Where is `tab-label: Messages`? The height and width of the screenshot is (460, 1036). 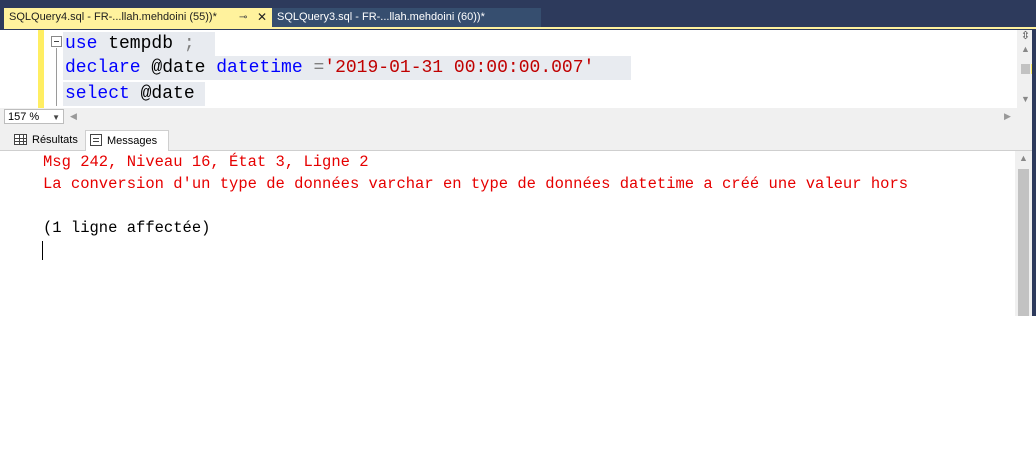
tab-label: Messages is located at coordinates (132, 141).